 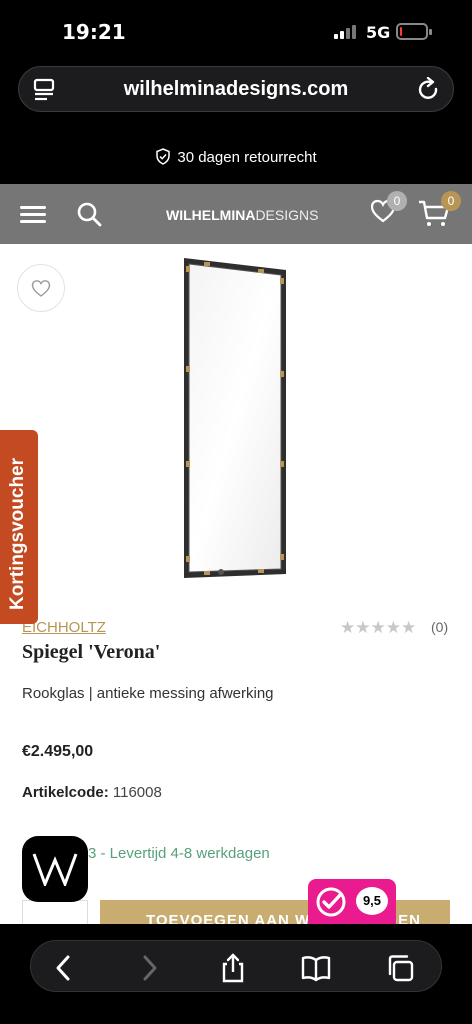 What do you see at coordinates (372, 901) in the screenshot?
I see `rating-score: 9,5` at bounding box center [372, 901].